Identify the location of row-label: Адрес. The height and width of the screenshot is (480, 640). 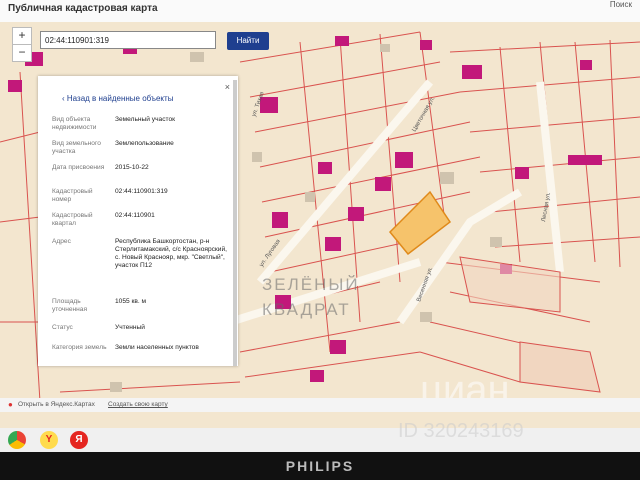
(61, 241).